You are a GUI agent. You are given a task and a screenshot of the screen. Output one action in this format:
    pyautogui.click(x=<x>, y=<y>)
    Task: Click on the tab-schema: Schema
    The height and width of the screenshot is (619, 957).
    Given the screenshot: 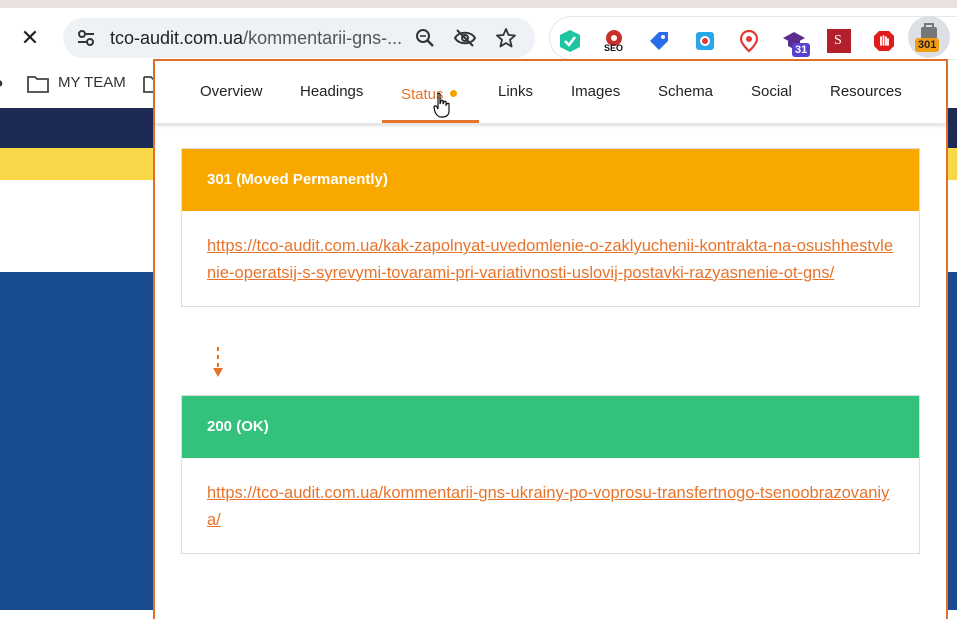 What is the action you would take?
    pyautogui.click(x=685, y=91)
    